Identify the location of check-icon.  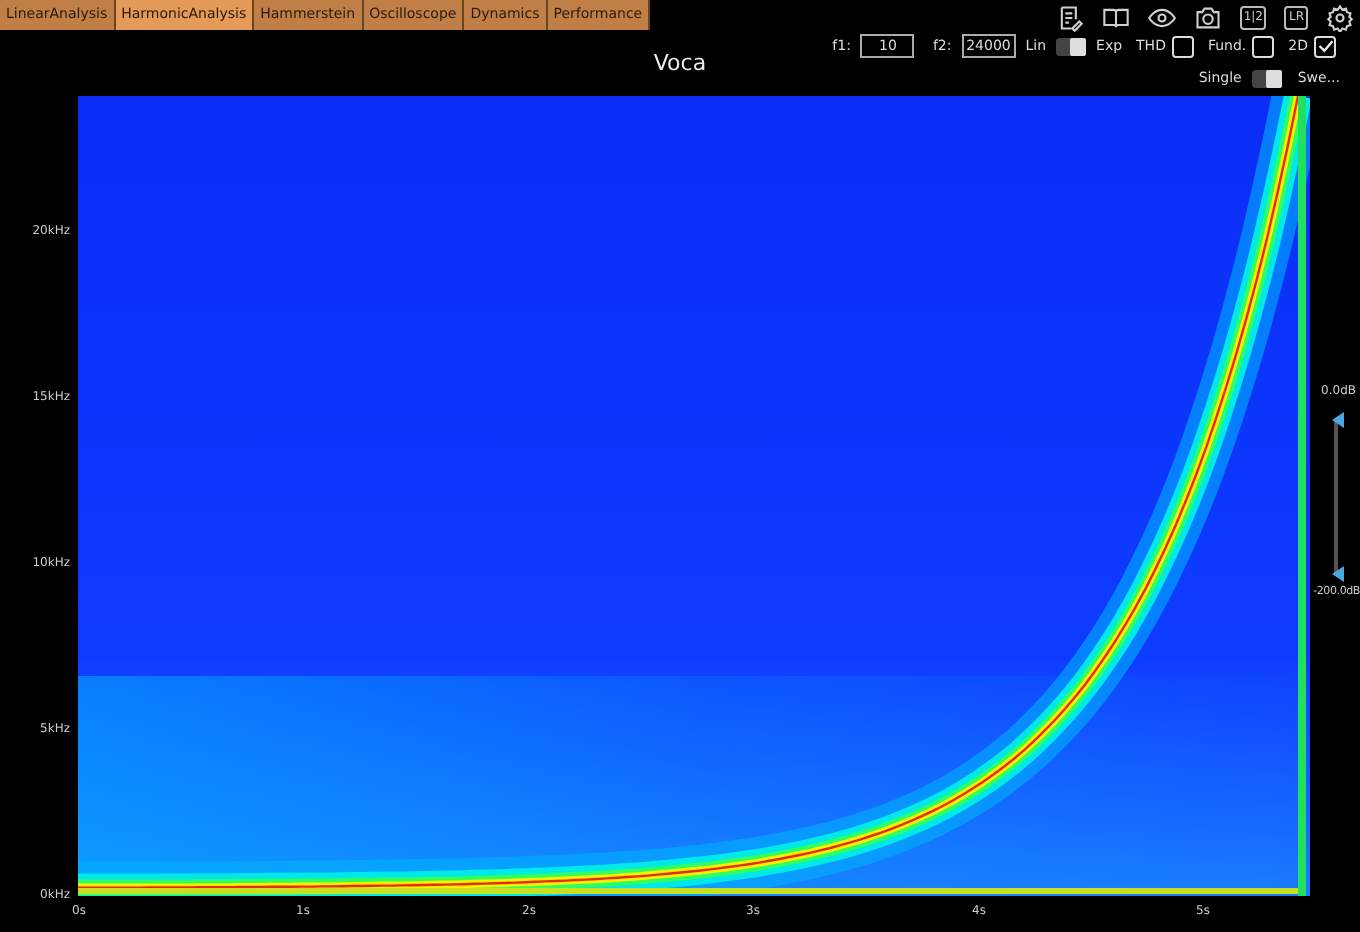
(1325, 46).